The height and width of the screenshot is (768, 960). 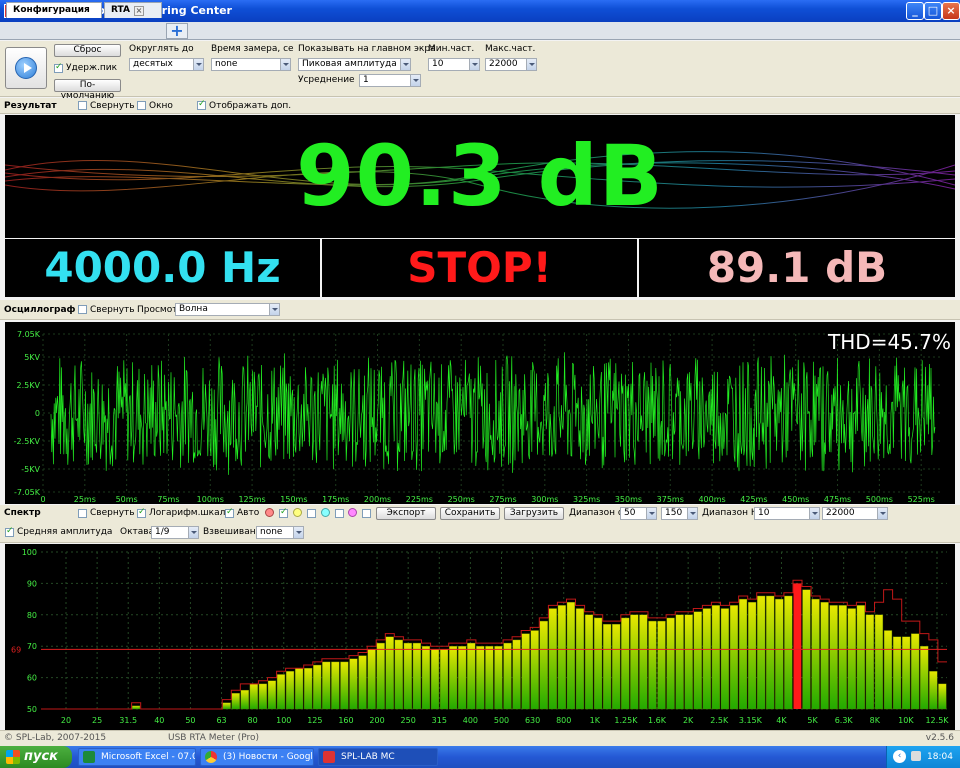 What do you see at coordinates (493, 413) in the screenshot?
I see `osc-waveform-line` at bounding box center [493, 413].